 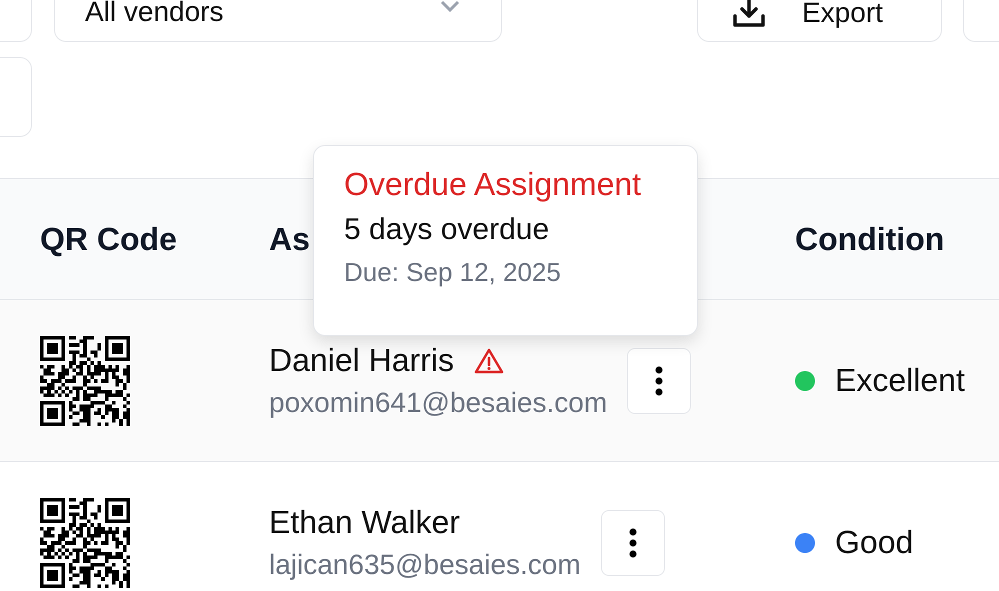 I want to click on condition-label: Excellent, so click(x=900, y=380).